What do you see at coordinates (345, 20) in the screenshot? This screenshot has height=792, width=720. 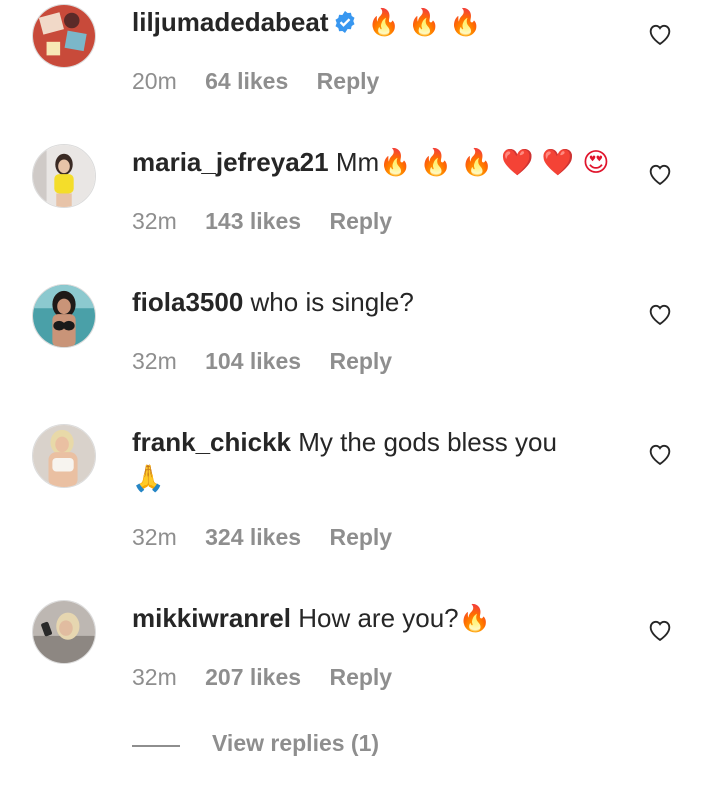 I see `verified-badge-icon` at bounding box center [345, 20].